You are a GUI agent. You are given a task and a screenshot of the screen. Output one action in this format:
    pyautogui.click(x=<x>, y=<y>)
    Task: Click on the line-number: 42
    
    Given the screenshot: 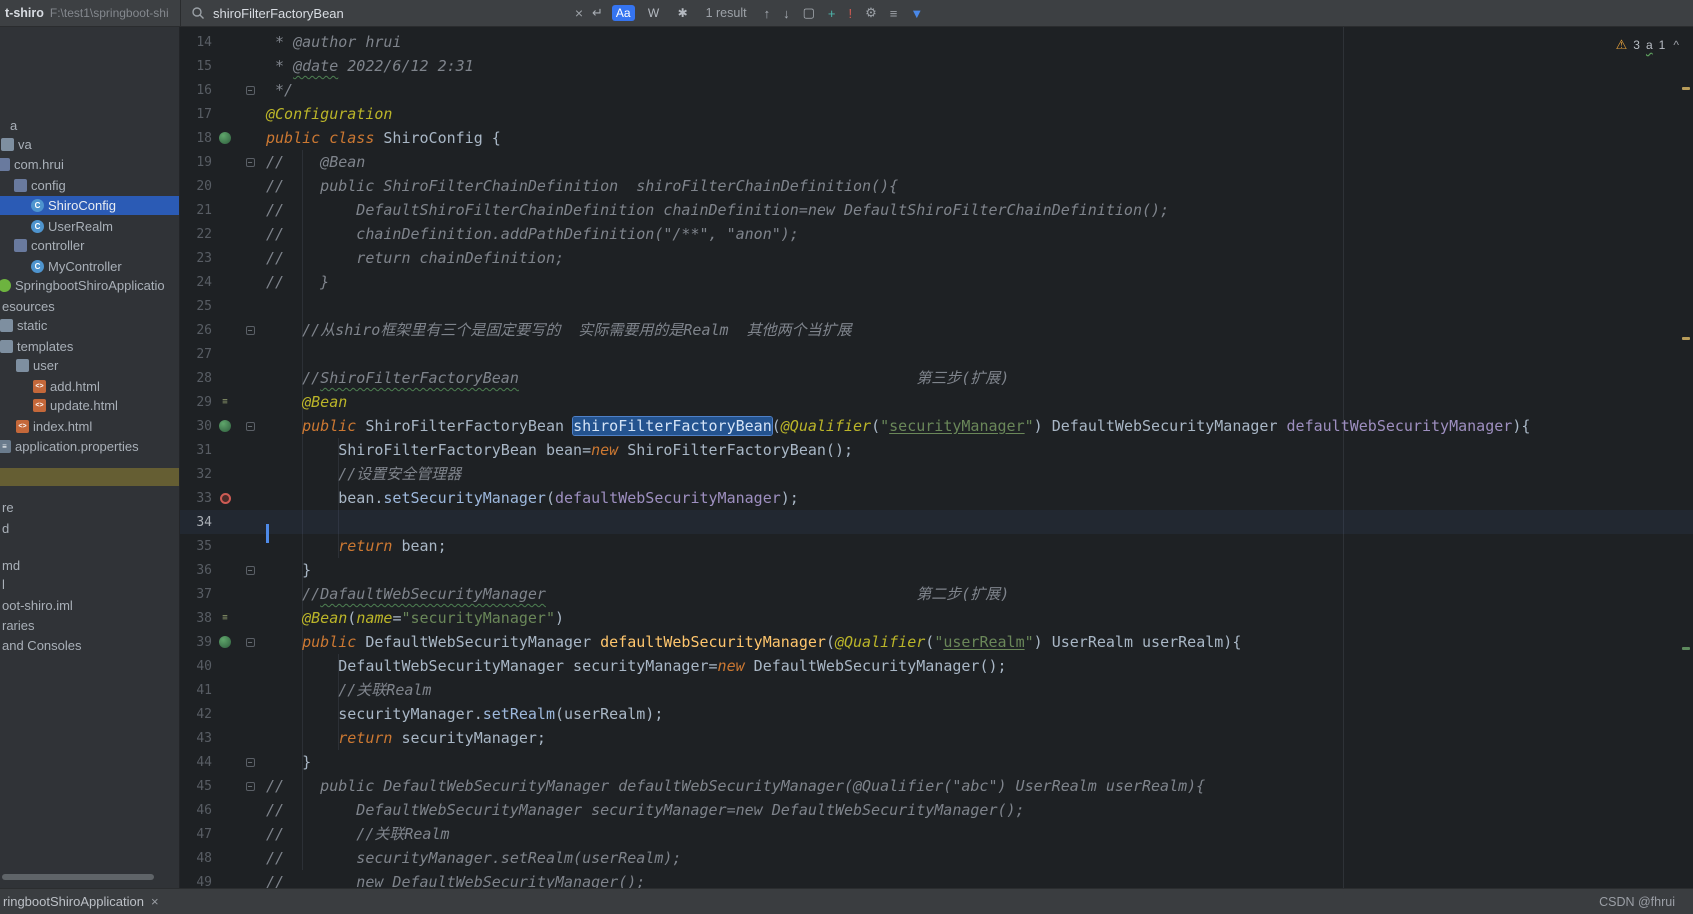 What is the action you would take?
    pyautogui.click(x=196, y=714)
    